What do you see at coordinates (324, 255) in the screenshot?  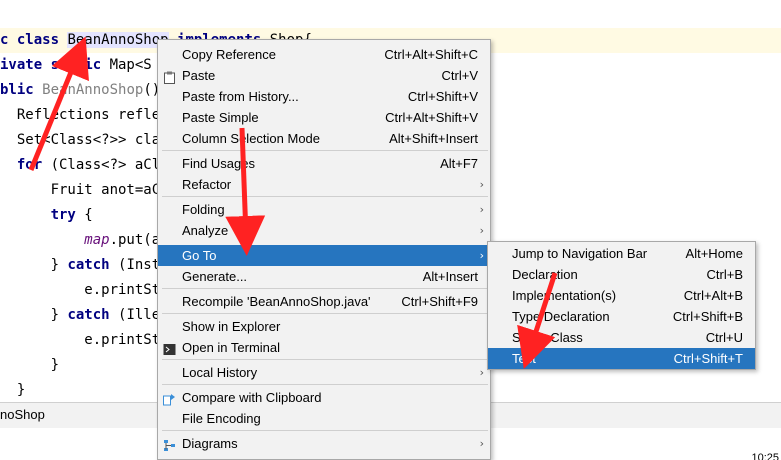 I see `menu-item-go-to: Go To ›` at bounding box center [324, 255].